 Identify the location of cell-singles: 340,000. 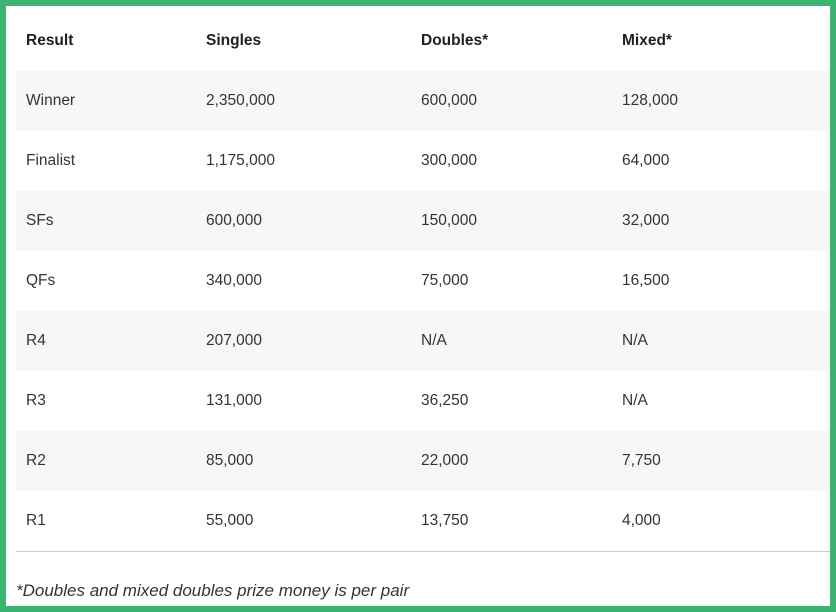
(303, 281).